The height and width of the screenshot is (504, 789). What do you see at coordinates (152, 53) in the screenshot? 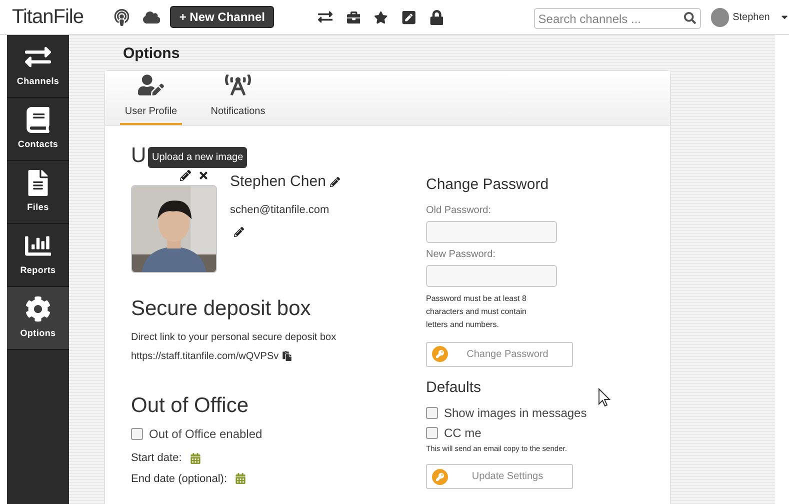
I see `page-title: Options` at bounding box center [152, 53].